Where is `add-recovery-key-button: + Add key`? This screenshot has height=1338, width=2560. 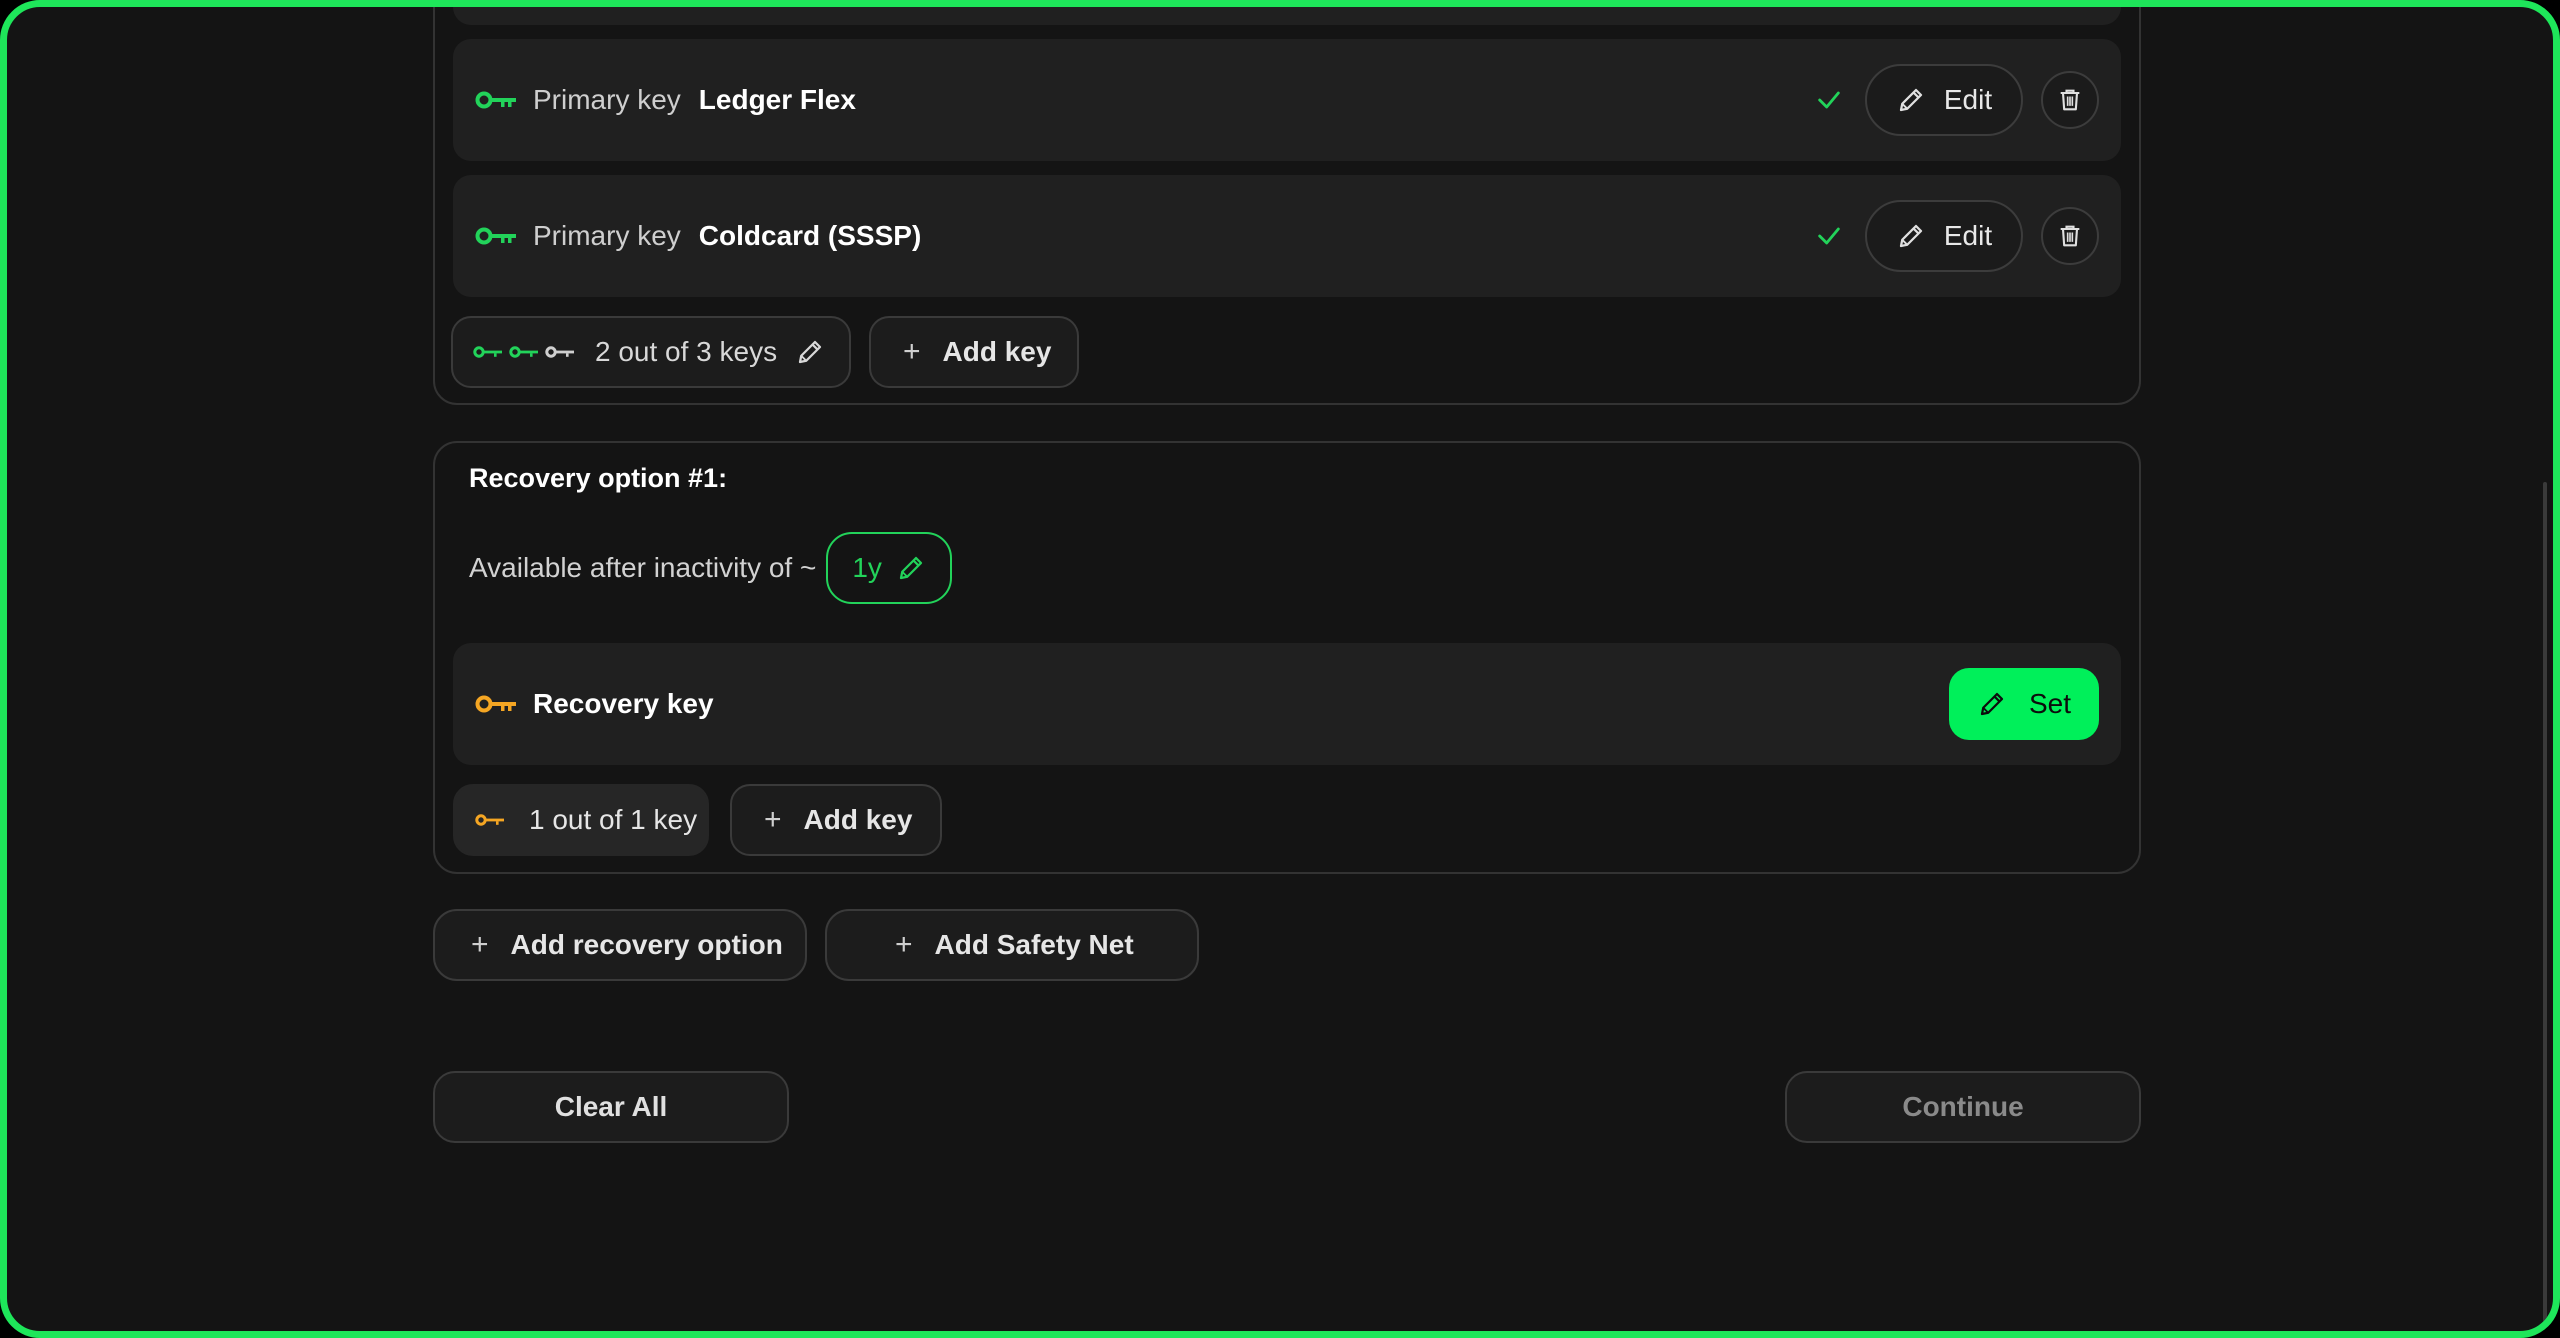 add-recovery-key-button: + Add key is located at coordinates (836, 820).